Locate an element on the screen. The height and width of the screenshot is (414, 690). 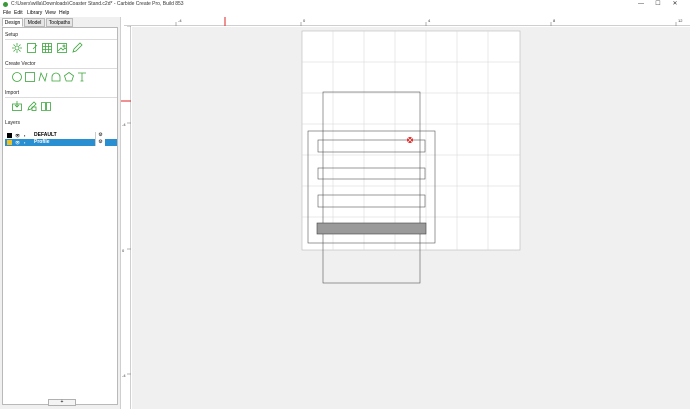
section-setup-label: Setup is located at coordinates (12, 35).